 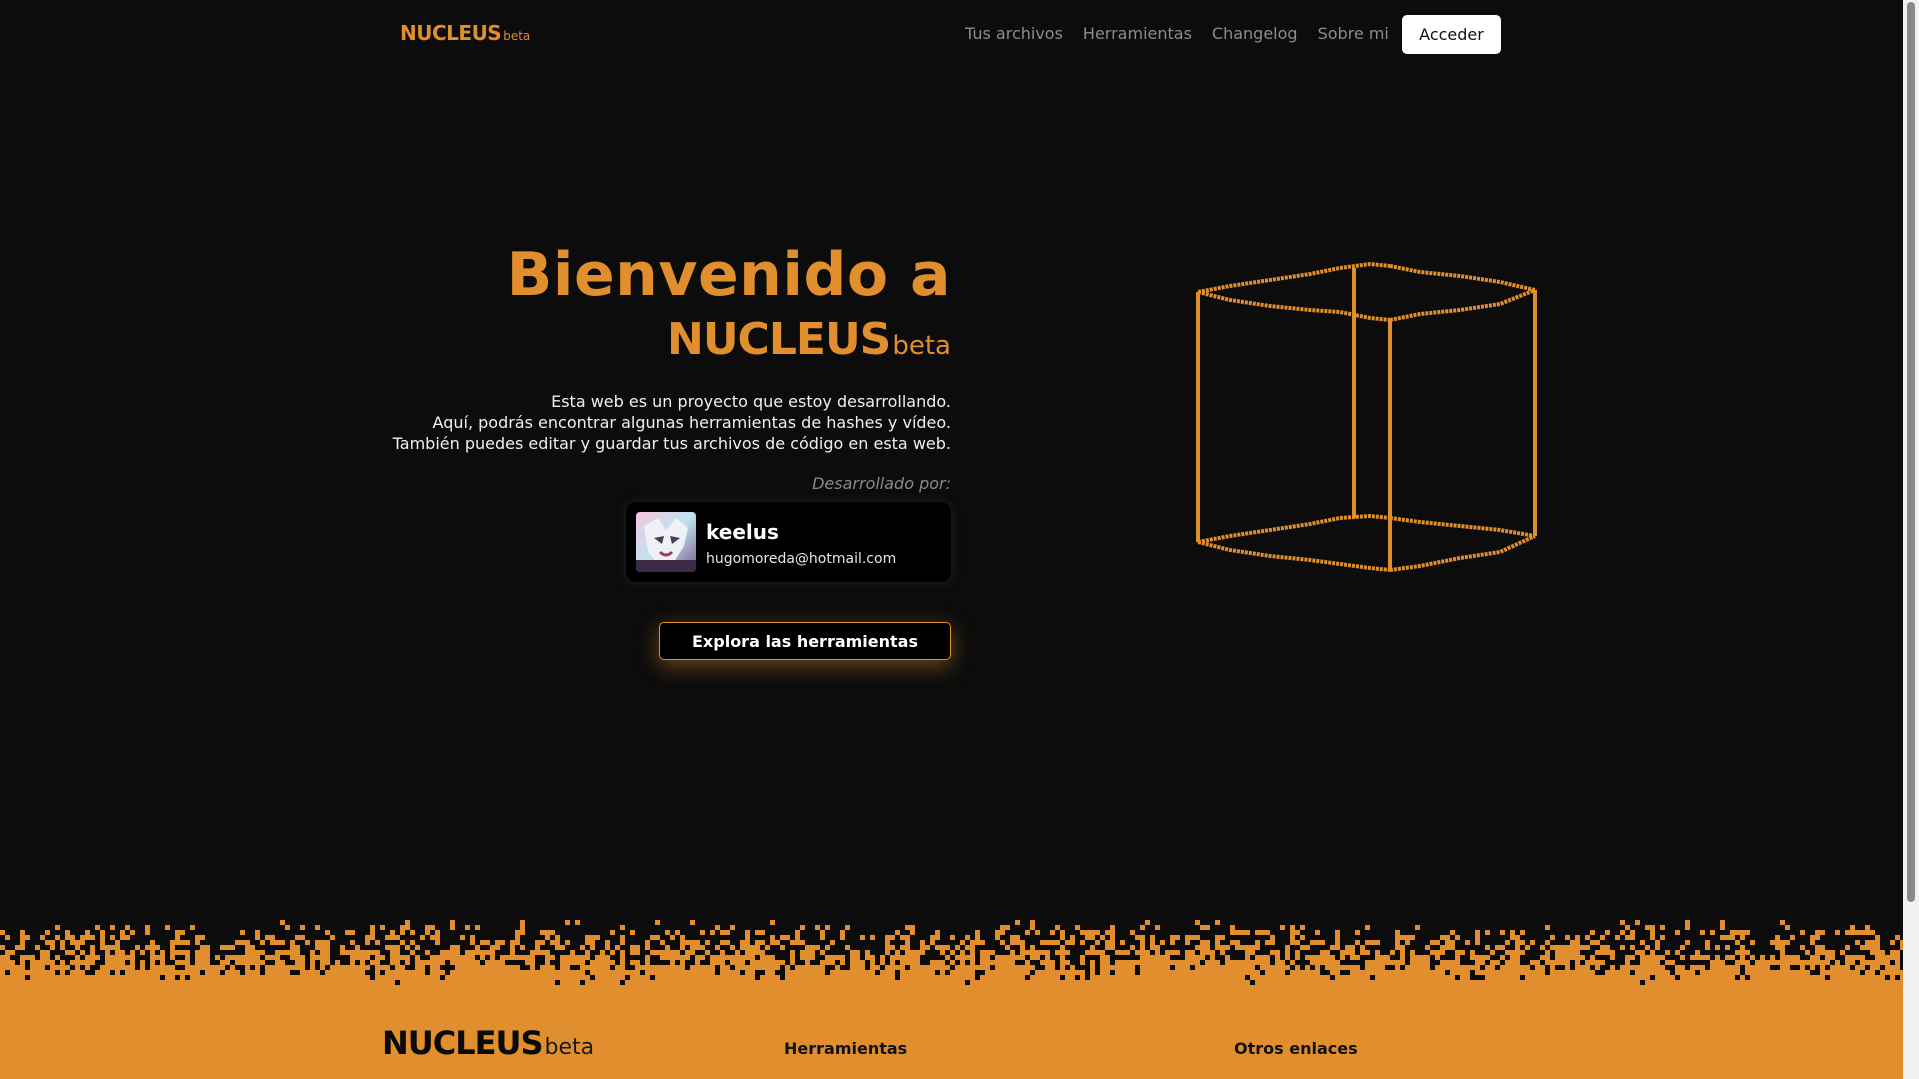 I want to click on nav-logo-text: NUCLEUS, so click(x=451, y=33).